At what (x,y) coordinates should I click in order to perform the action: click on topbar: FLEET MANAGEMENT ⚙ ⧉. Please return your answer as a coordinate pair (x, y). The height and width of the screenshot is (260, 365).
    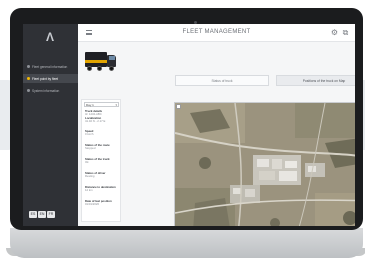
    Looking at the image, I should click on (216, 33).